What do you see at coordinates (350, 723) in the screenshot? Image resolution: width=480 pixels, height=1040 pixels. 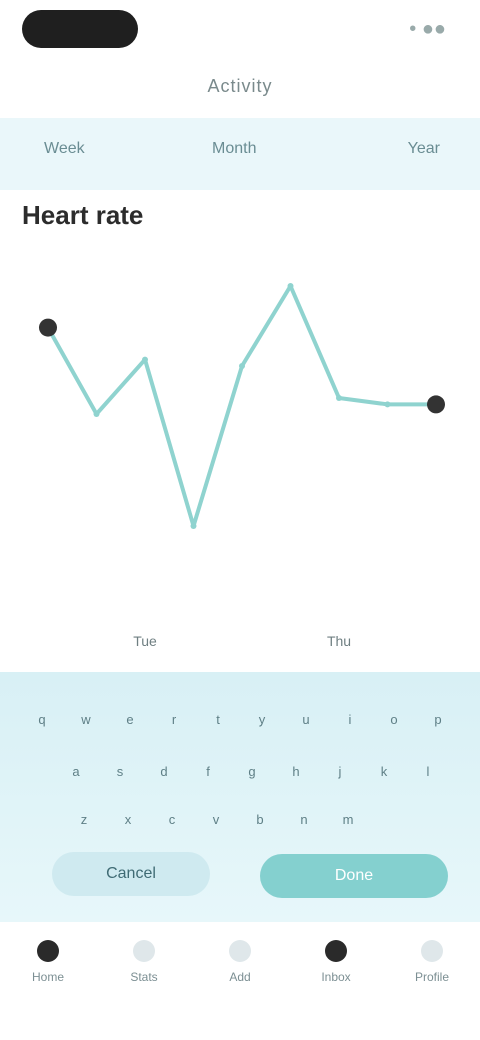 I see `key-i: i` at bounding box center [350, 723].